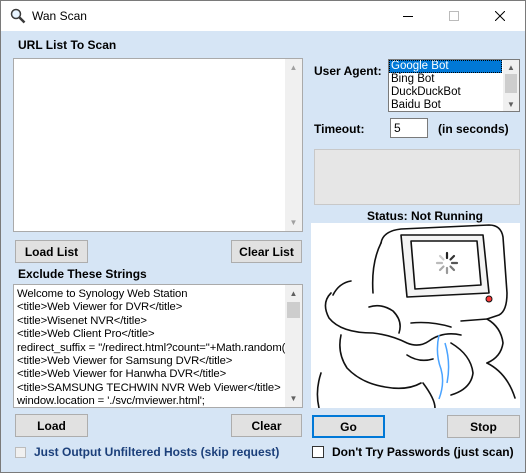  I want to click on minimize-icon, so click(408, 16).